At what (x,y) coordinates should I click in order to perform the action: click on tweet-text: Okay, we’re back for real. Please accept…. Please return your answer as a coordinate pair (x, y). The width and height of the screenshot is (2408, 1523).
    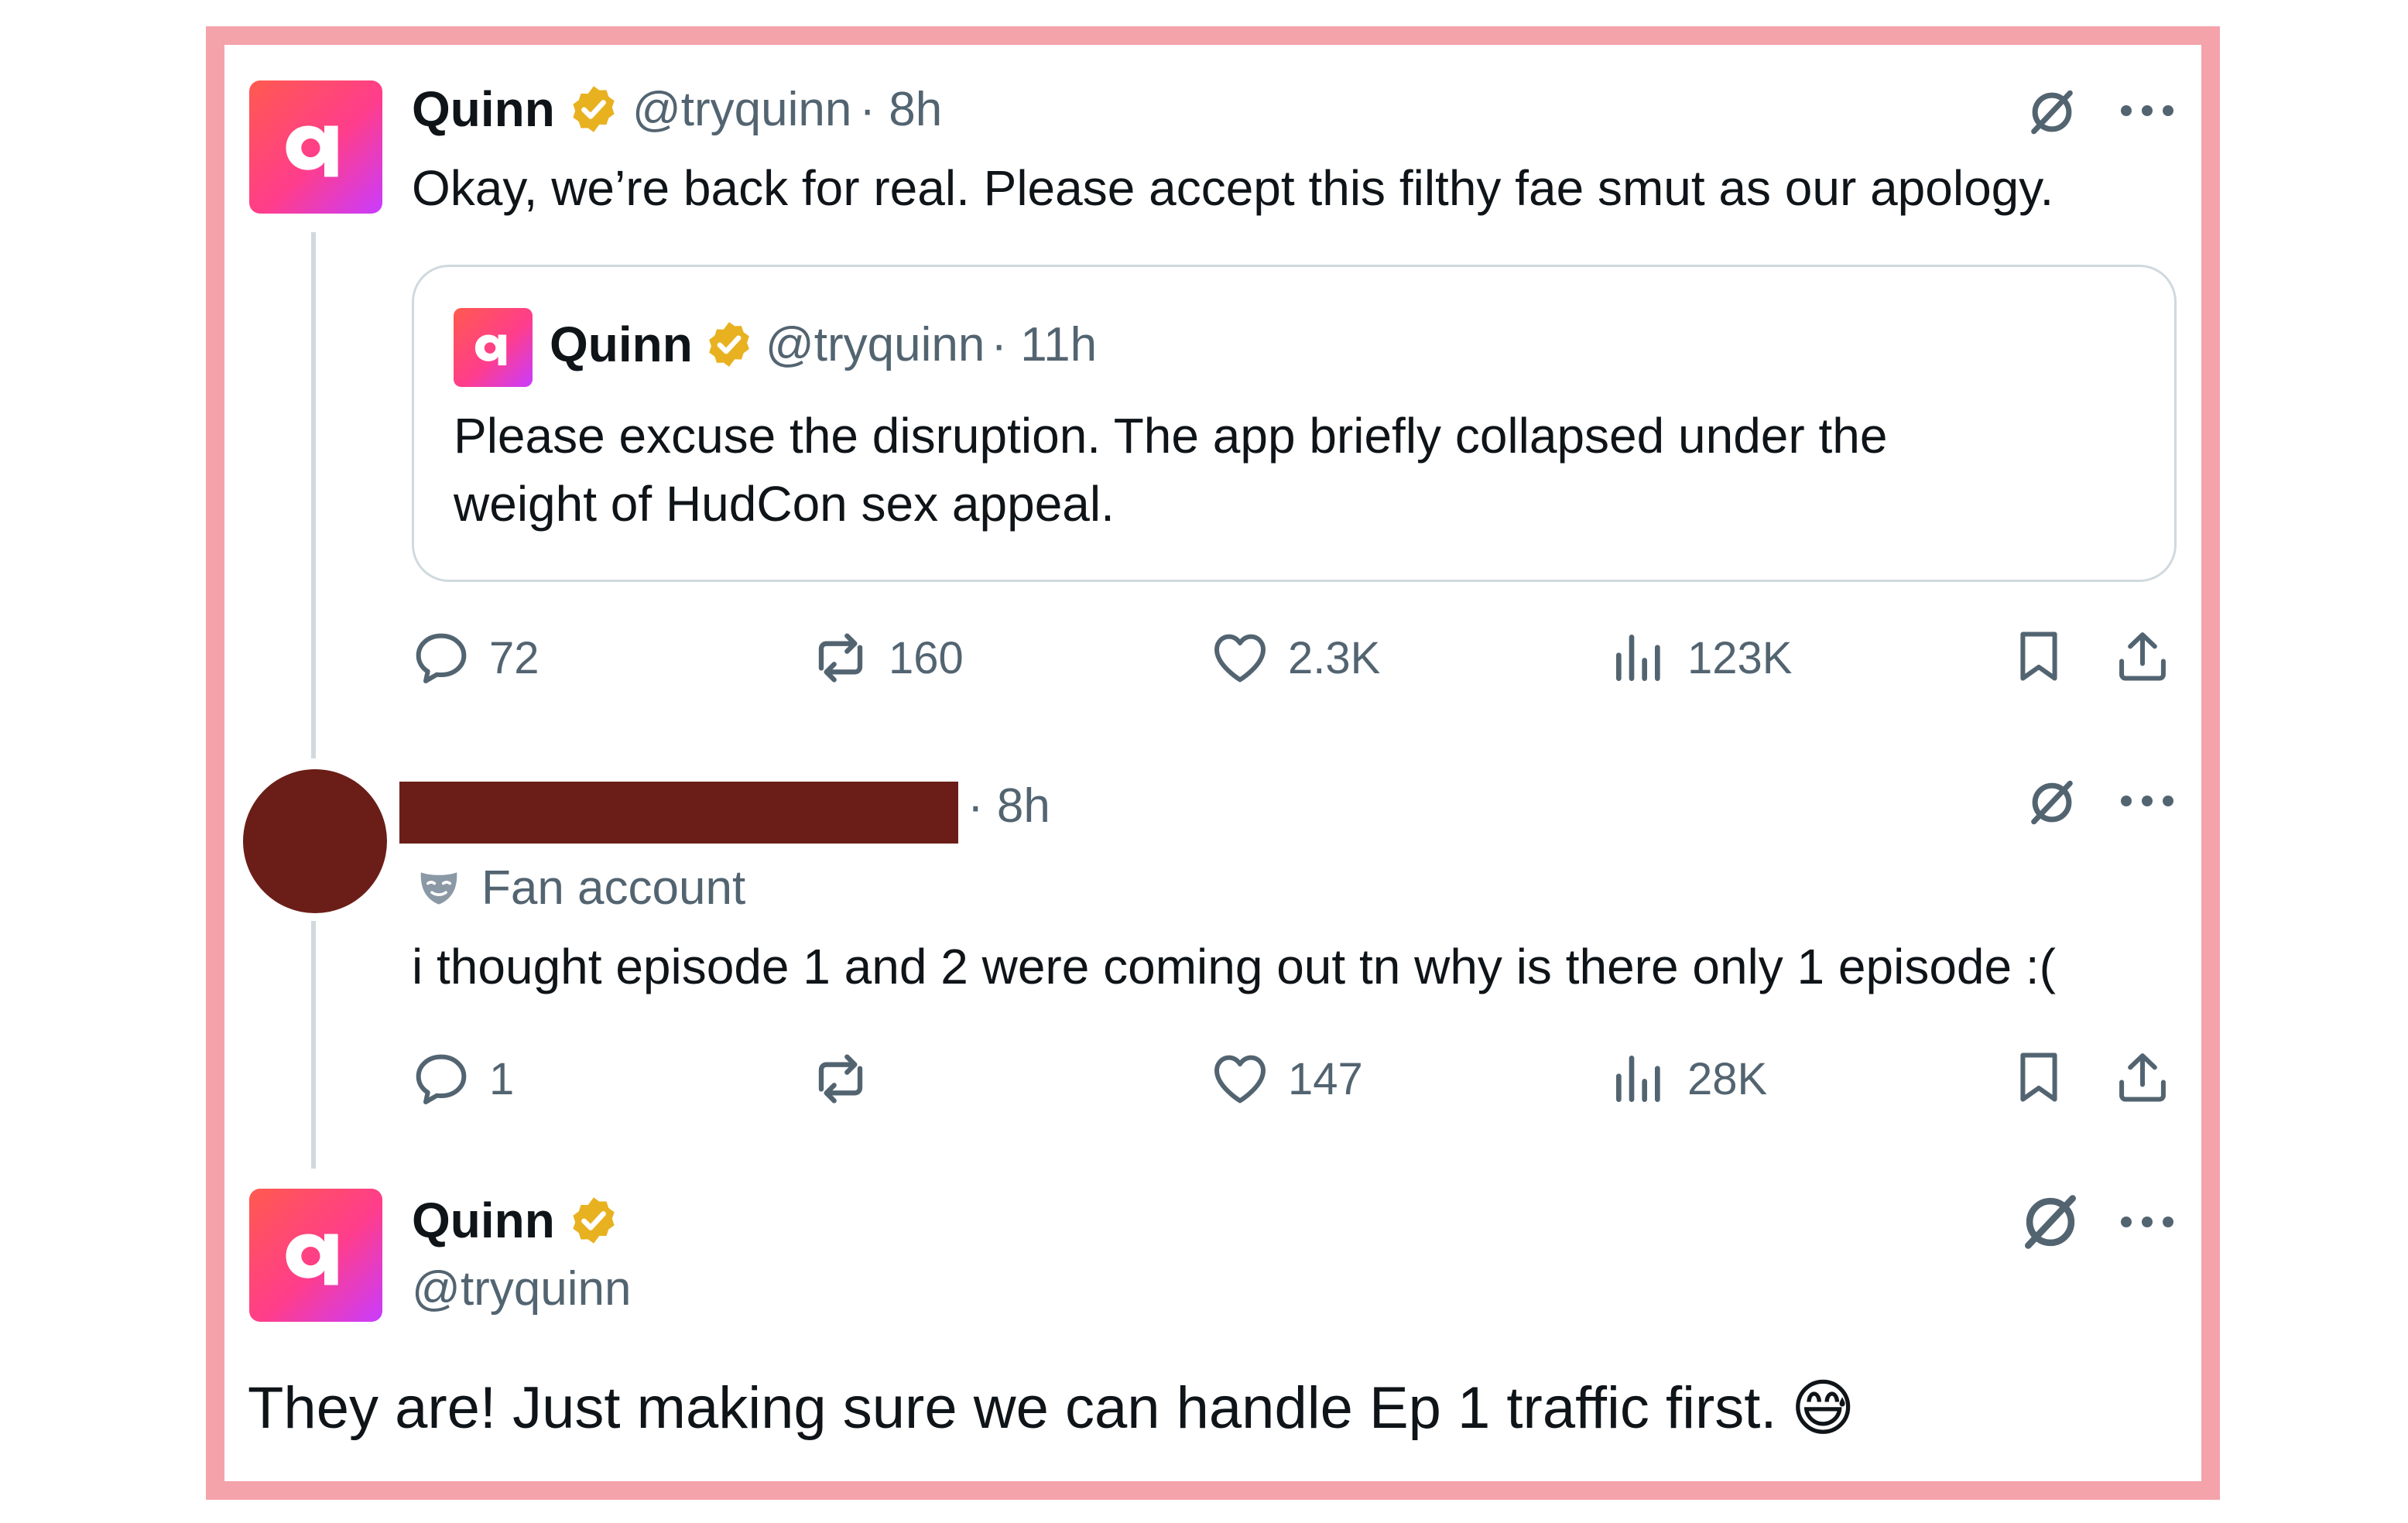
    Looking at the image, I should click on (1233, 188).